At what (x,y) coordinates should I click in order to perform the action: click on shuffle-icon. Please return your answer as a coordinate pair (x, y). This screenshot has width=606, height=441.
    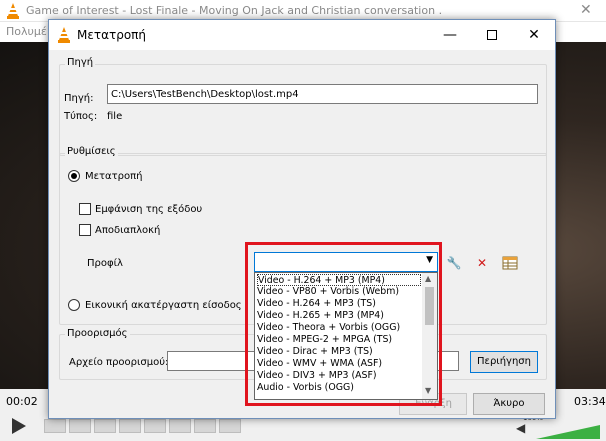
    Looking at the image, I should click on (230, 426).